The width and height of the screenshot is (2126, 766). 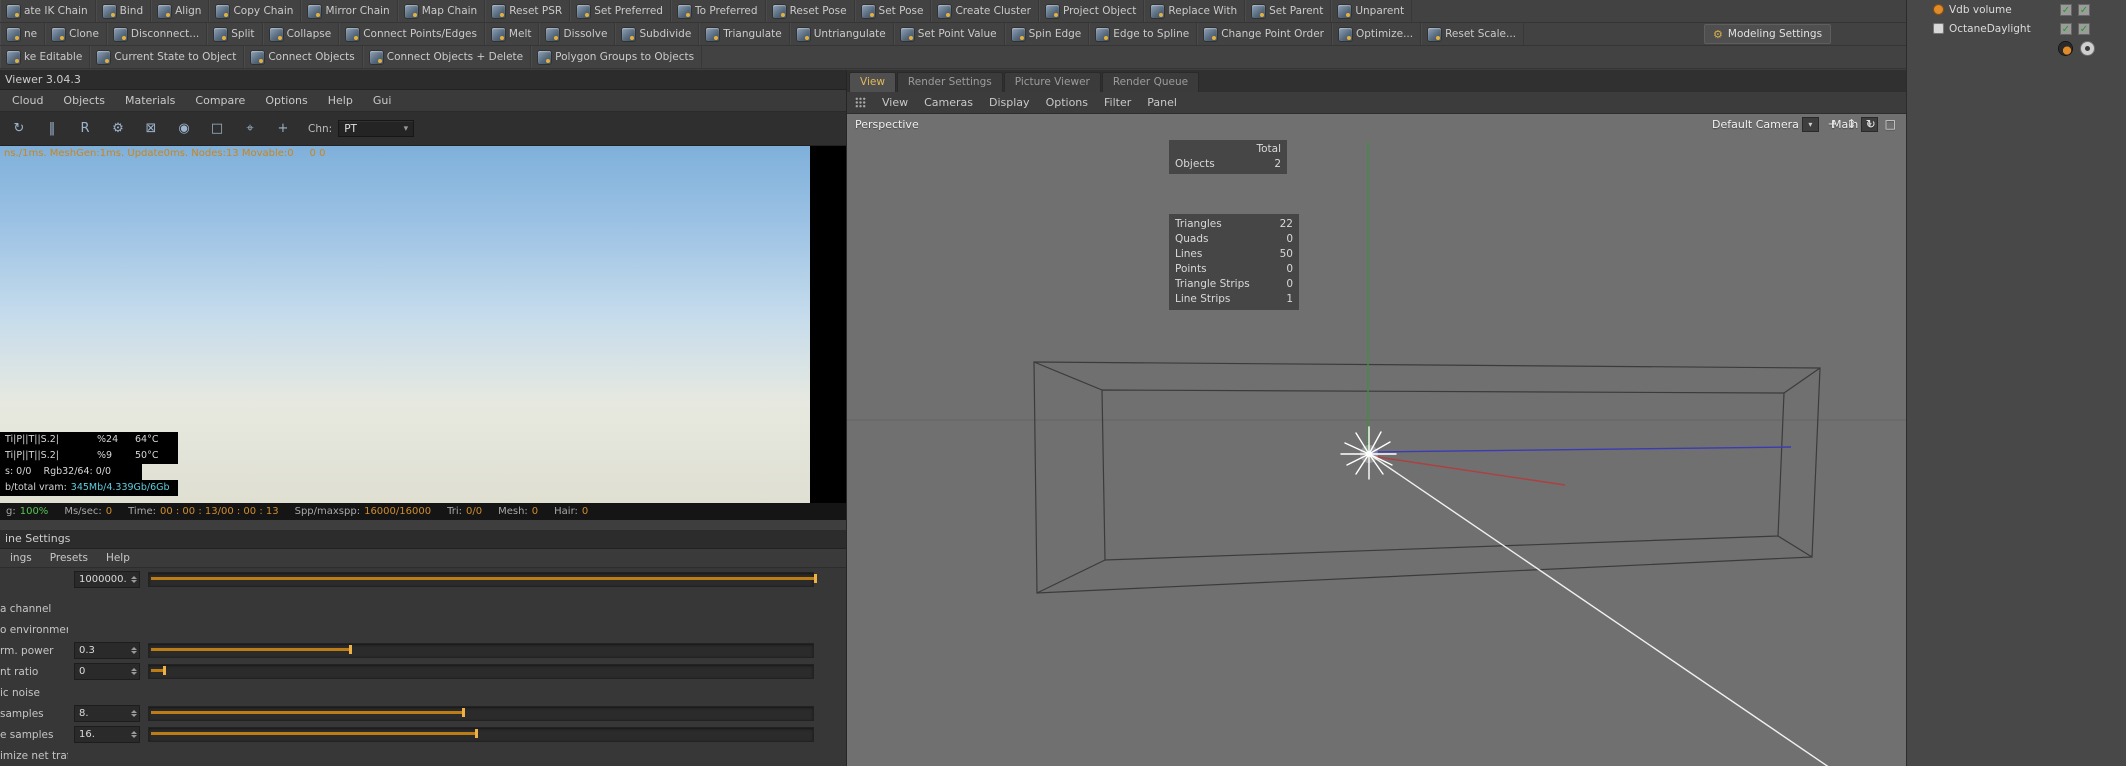 What do you see at coordinates (107, 713) in the screenshot?
I see `param-value-field: 8.` at bounding box center [107, 713].